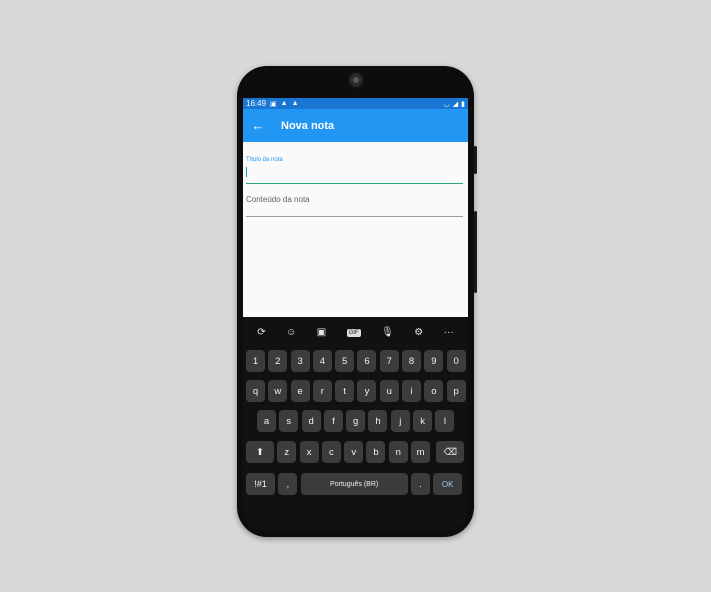  Describe the element at coordinates (367, 361) in the screenshot. I see `key-6: 6` at that location.